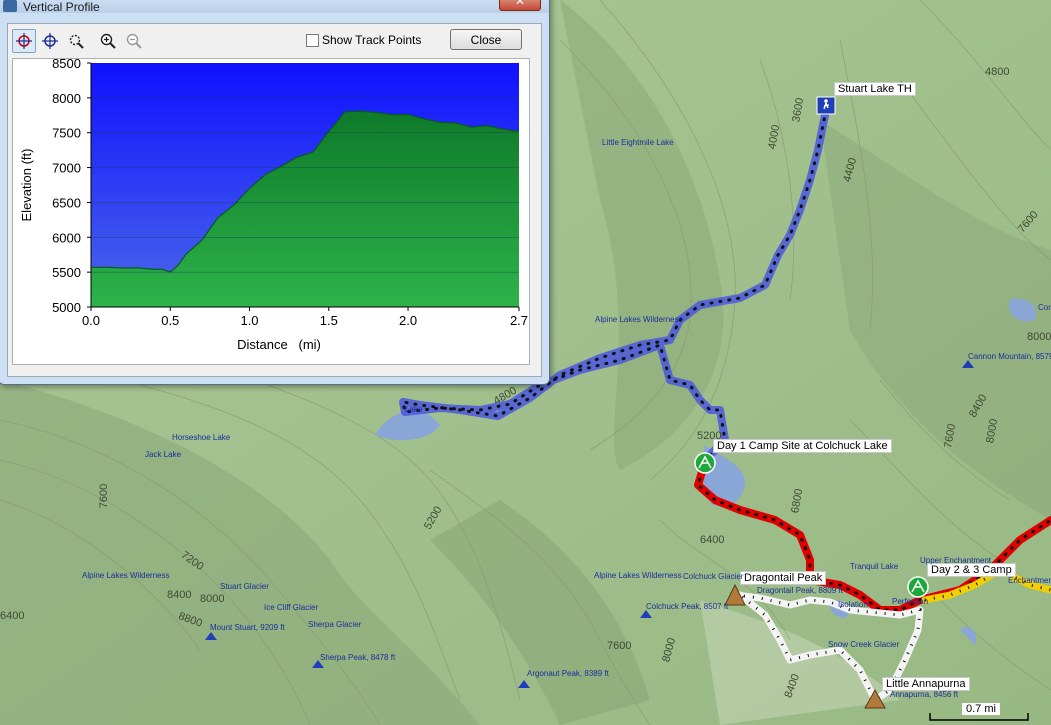 Image resolution: width=1051 pixels, height=725 pixels. Describe the element at coordinates (971, 570) in the screenshot. I see `trail-label-day2-3-camp: Day 2 & 3 Camp` at that location.